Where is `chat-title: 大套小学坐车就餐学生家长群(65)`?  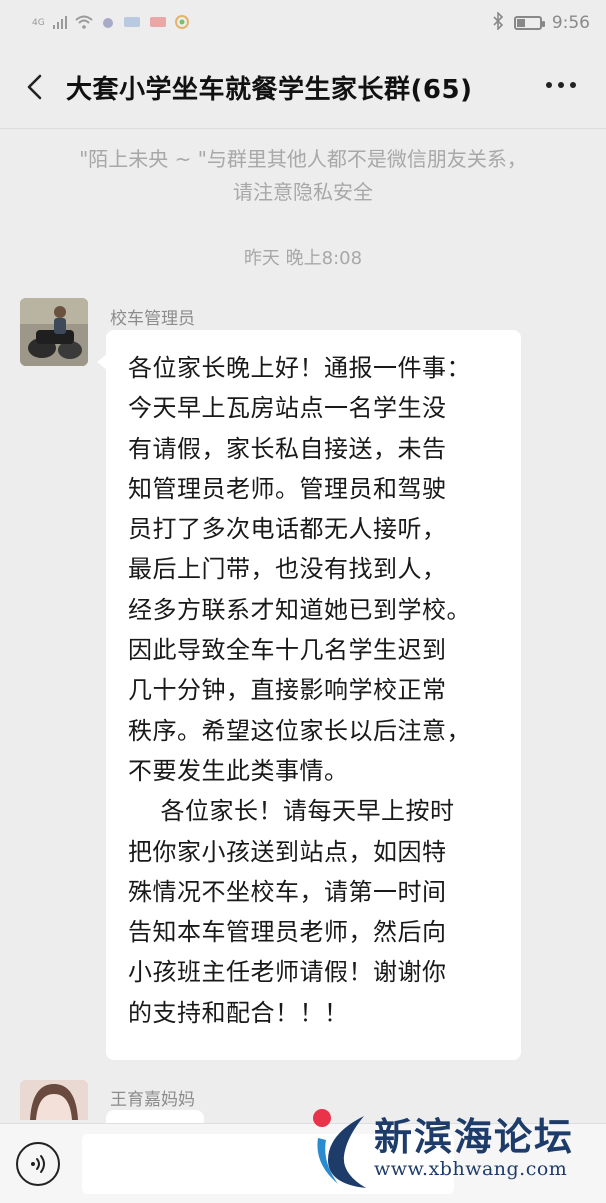
chat-title: 大套小学坐车就餐学生家长群(65) is located at coordinates (269, 89).